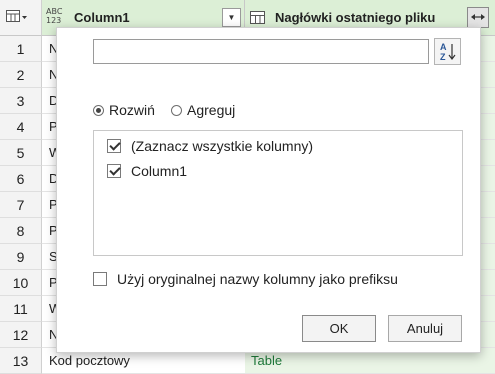 The height and width of the screenshot is (374, 495). What do you see at coordinates (21, 257) in the screenshot?
I see `row-number: 9` at bounding box center [21, 257].